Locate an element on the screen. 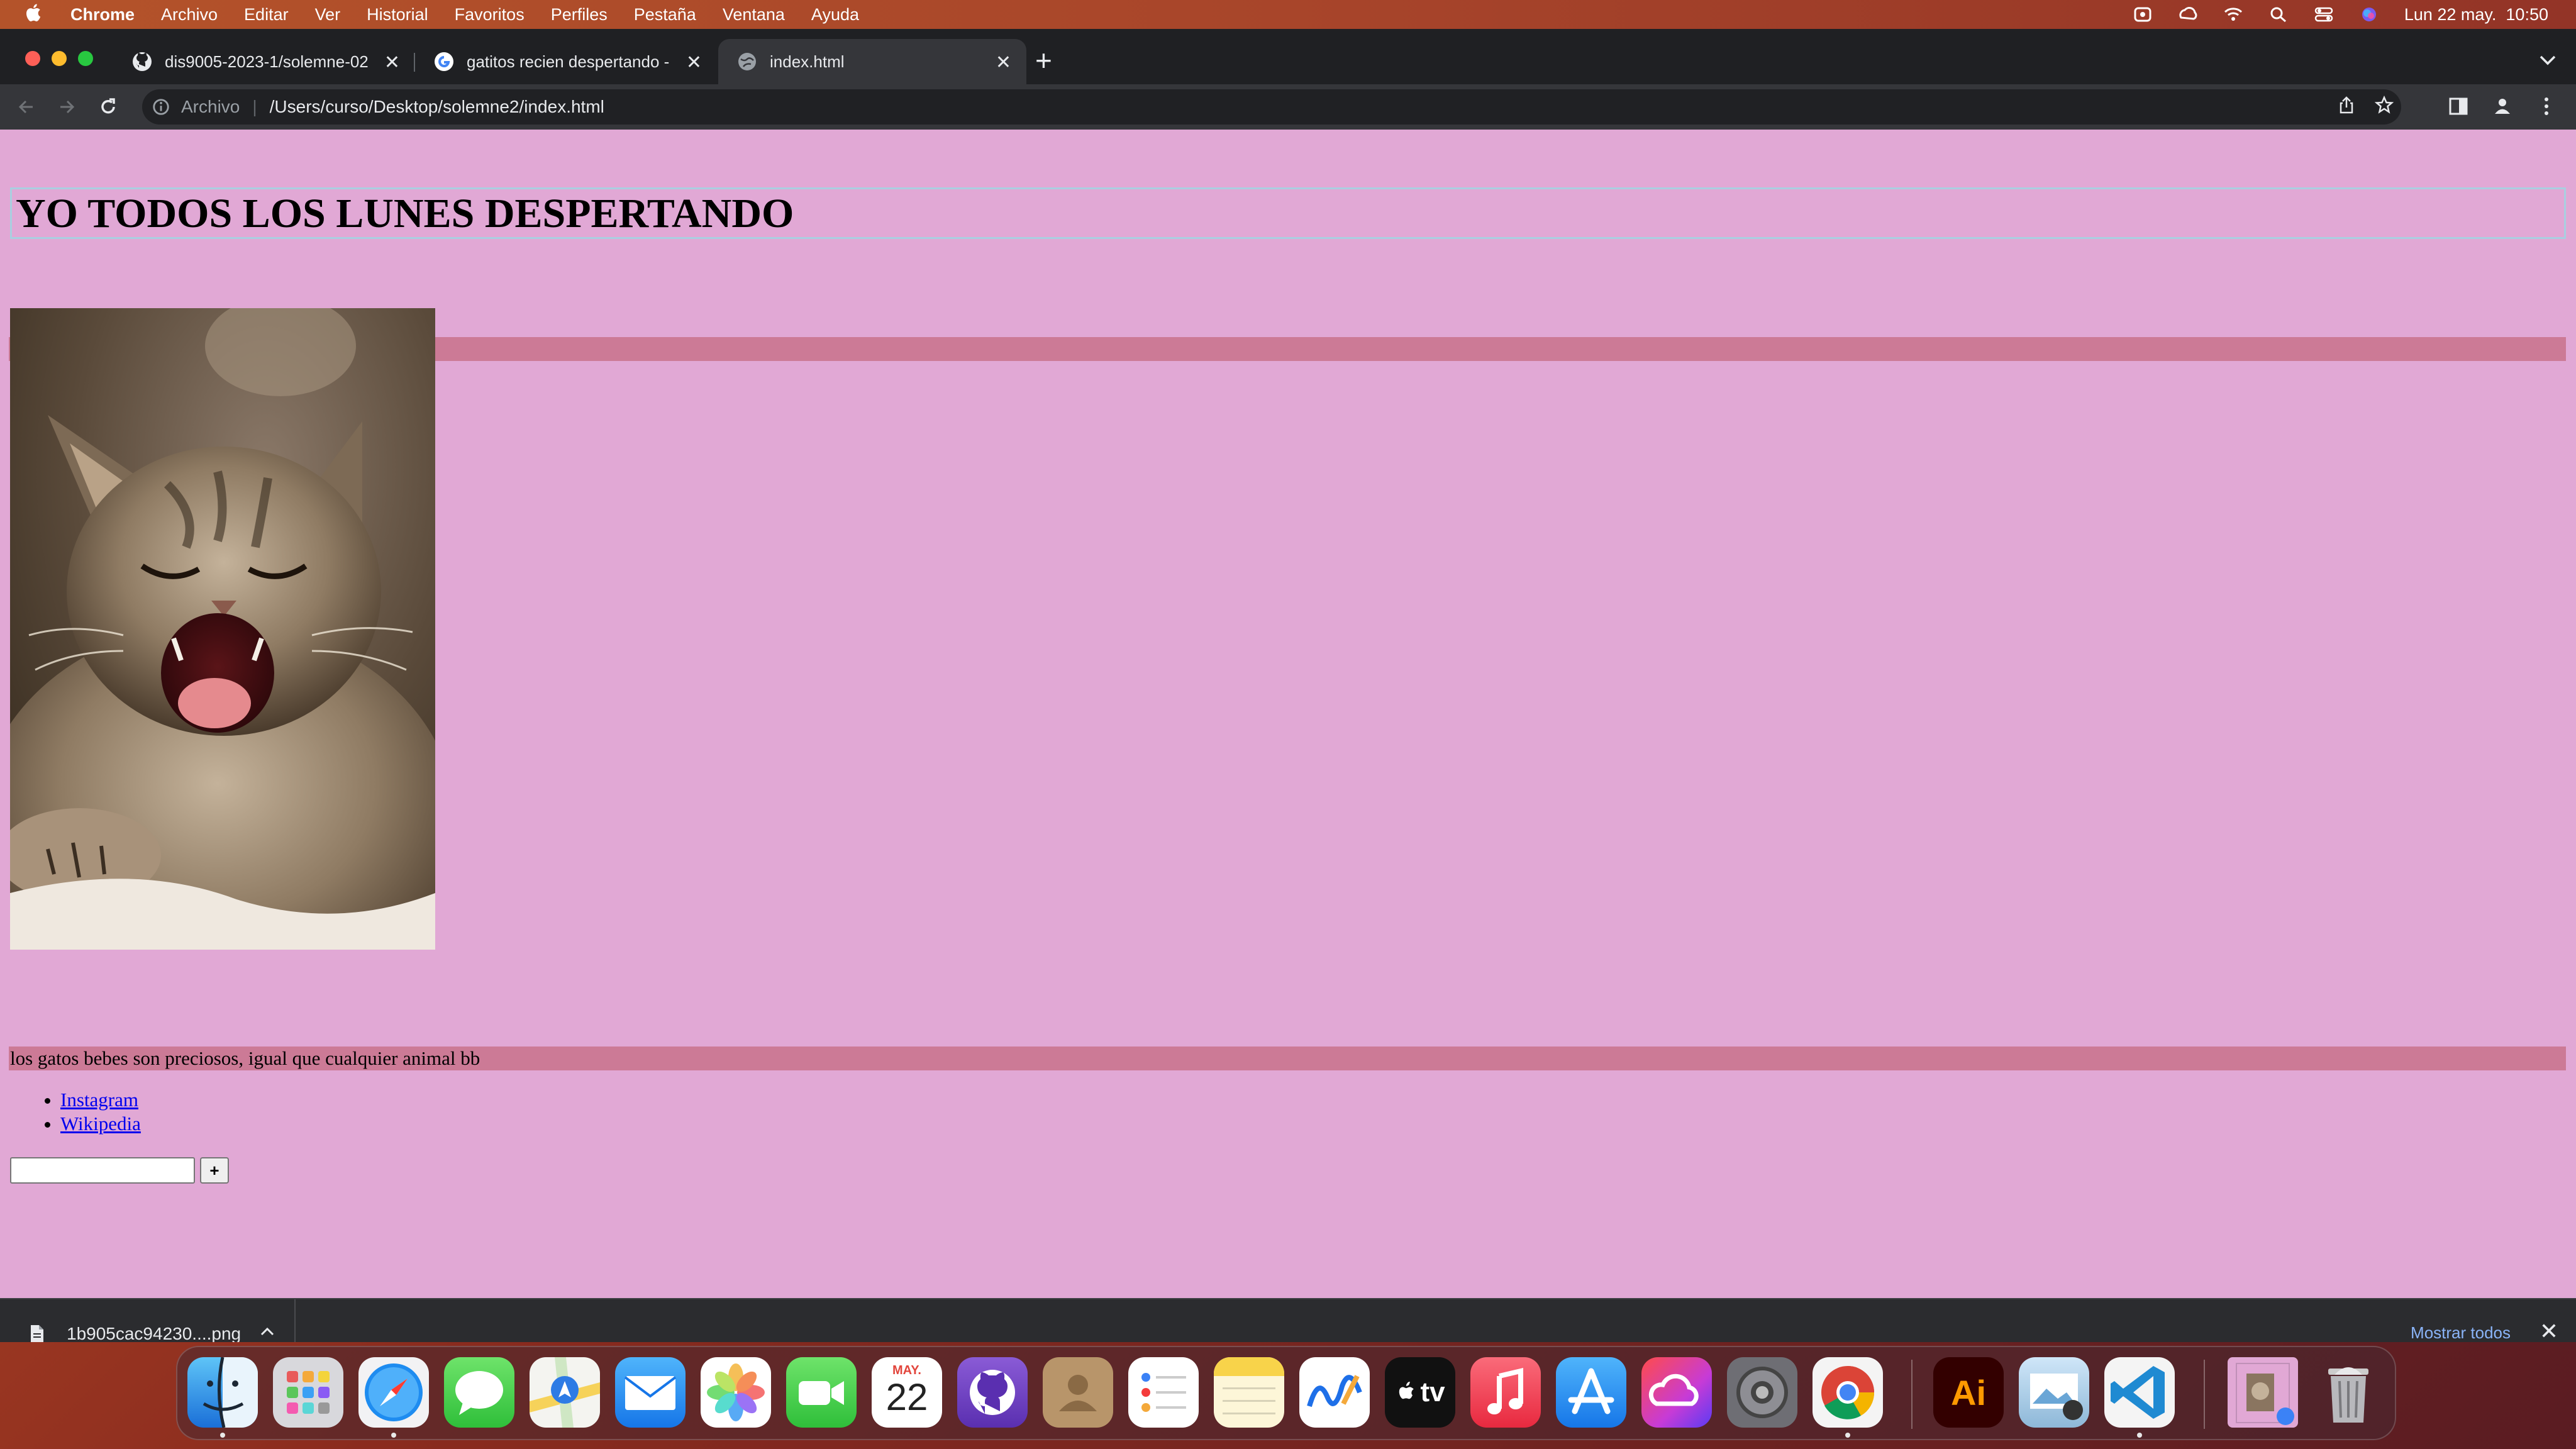 The width and height of the screenshot is (2576, 1449). tab-title: gatitos recien despertando - B is located at coordinates (570, 61).